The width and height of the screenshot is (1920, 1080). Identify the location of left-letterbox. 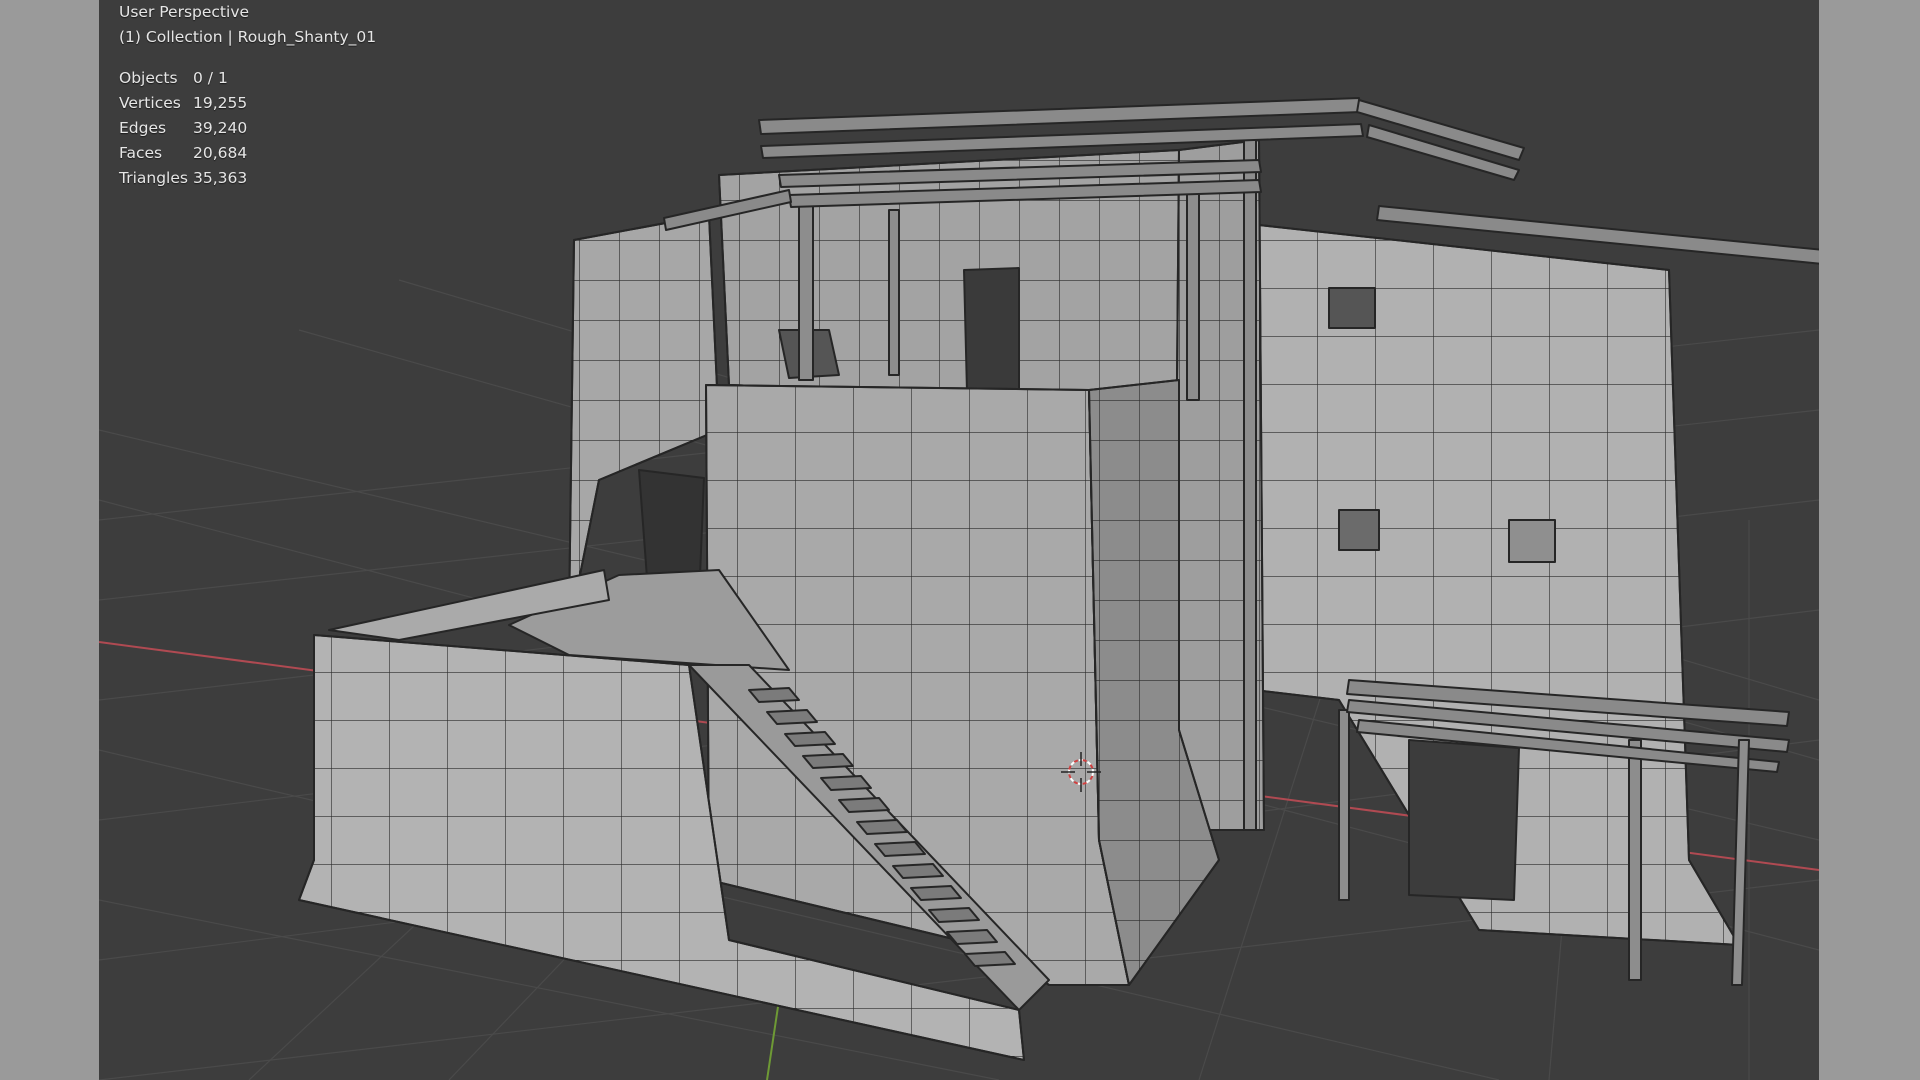
(49, 540).